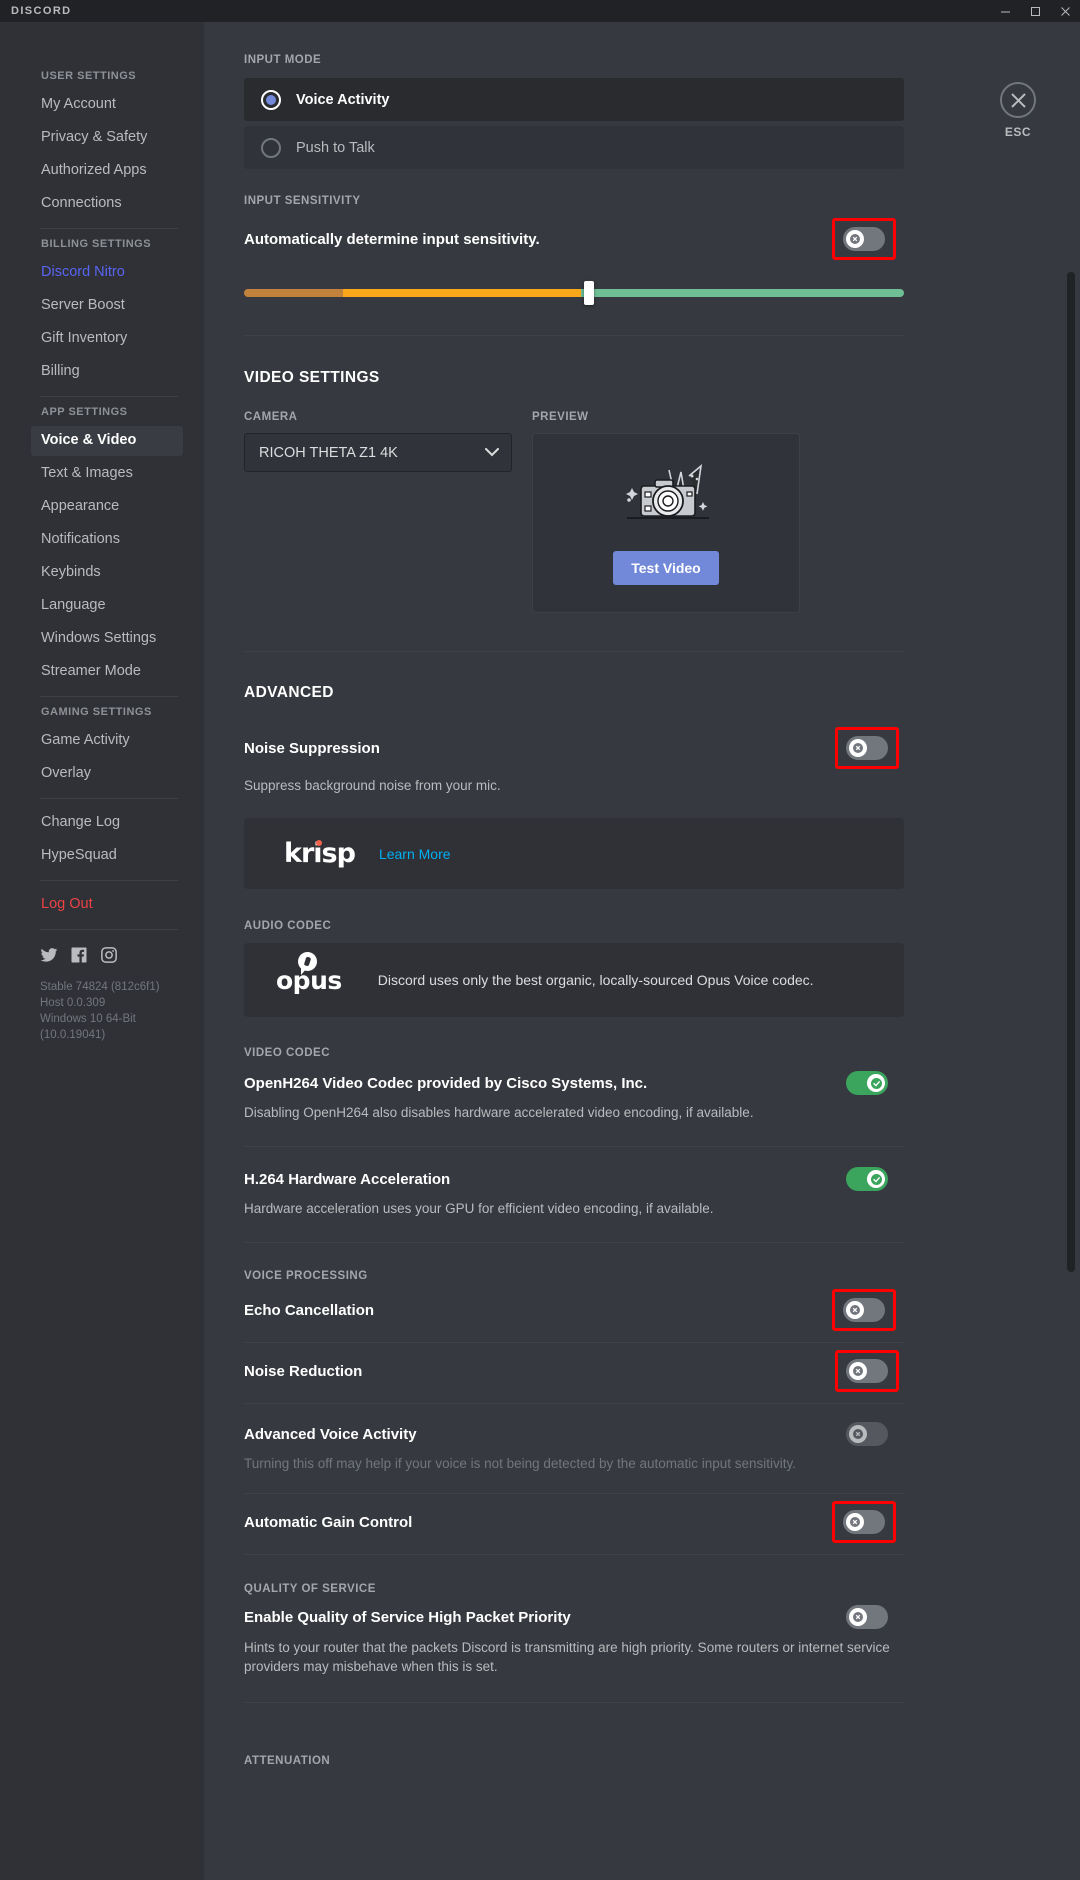 This screenshot has height=1880, width=1080. Describe the element at coordinates (117, 823) in the screenshot. I see `sidebar-item-change-log: Change Log` at that location.